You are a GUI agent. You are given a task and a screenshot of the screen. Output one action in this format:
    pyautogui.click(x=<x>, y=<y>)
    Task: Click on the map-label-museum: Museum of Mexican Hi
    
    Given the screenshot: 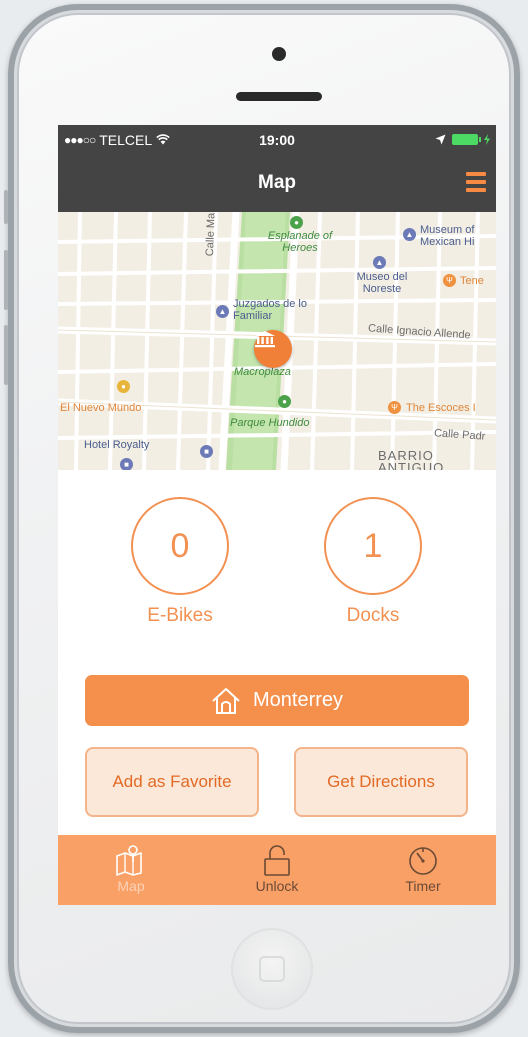 What is the action you would take?
    pyautogui.click(x=447, y=236)
    